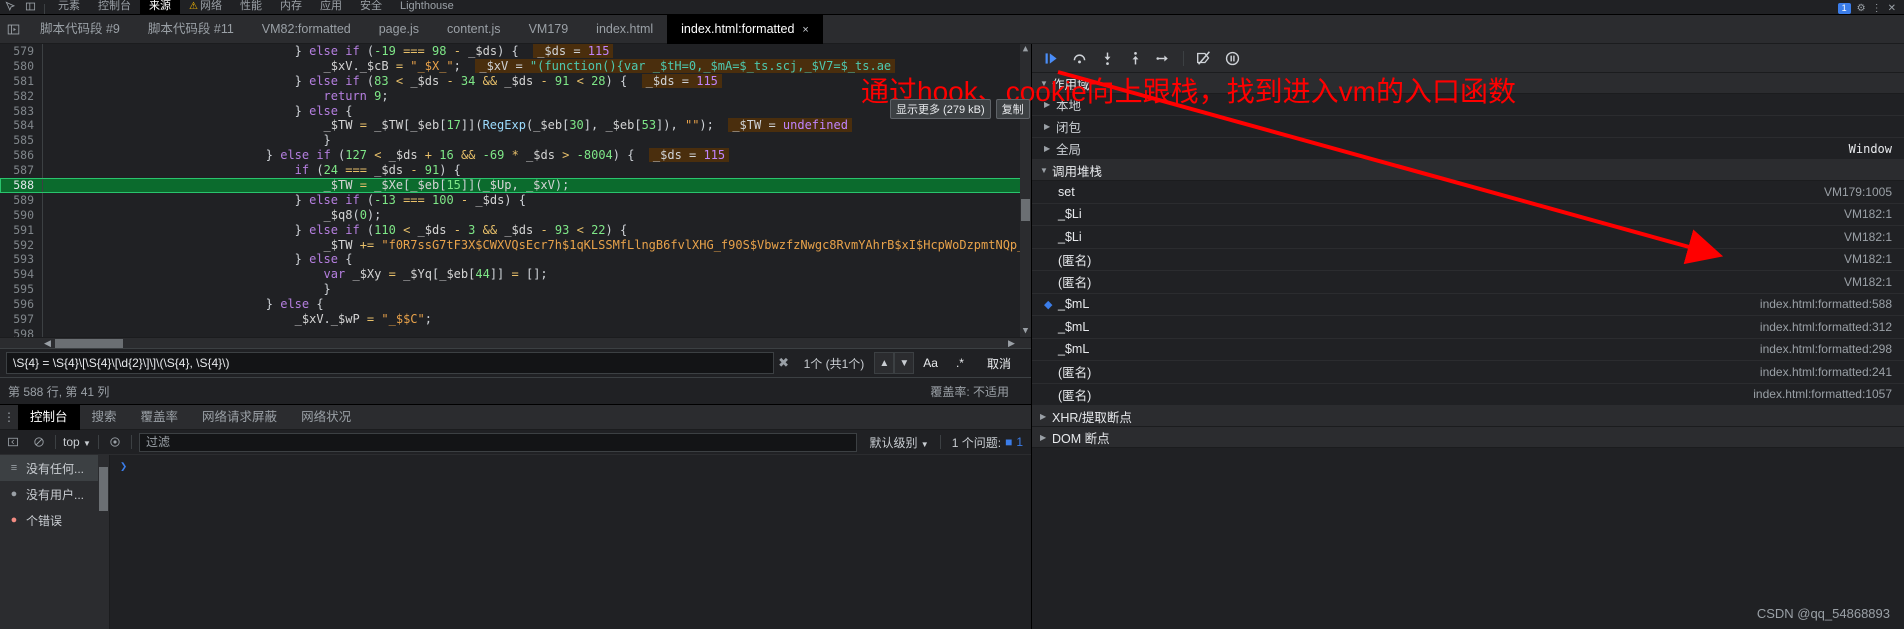  What do you see at coordinates (1025, 49) in the screenshot?
I see `scroll-up-arrow: ▲` at bounding box center [1025, 49].